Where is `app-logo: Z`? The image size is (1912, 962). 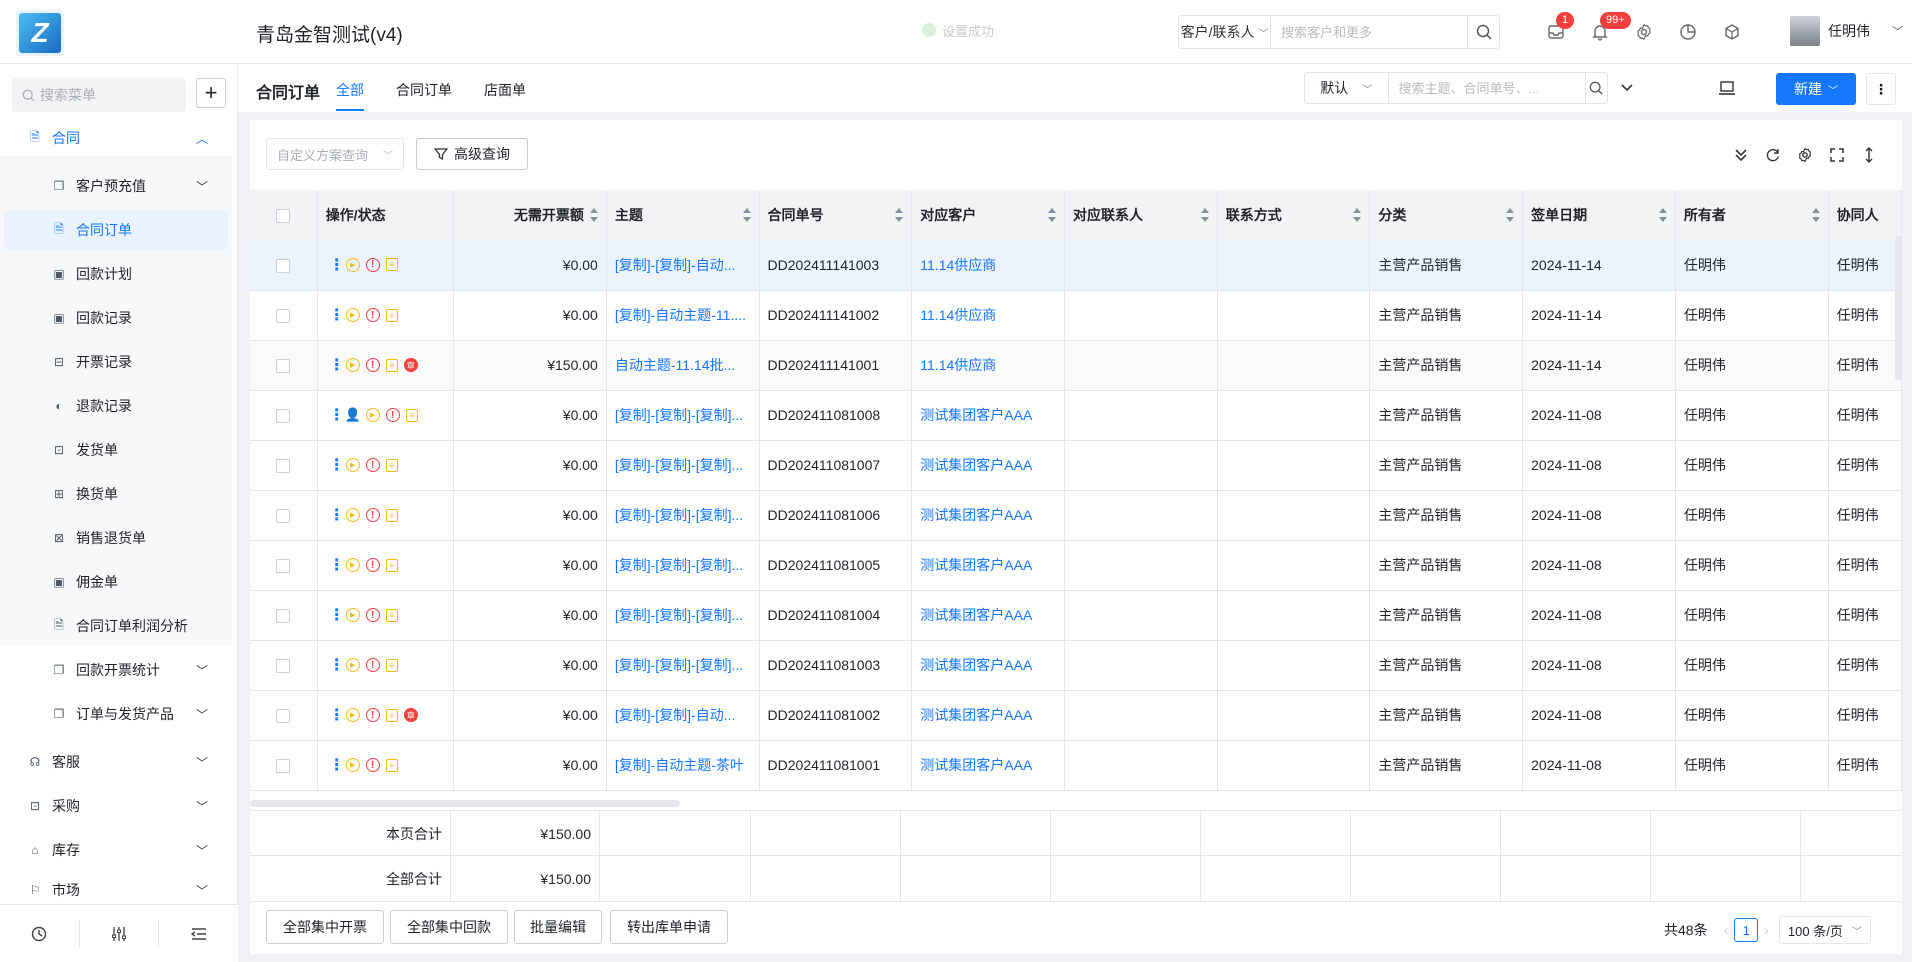
app-logo: Z is located at coordinates (40, 33).